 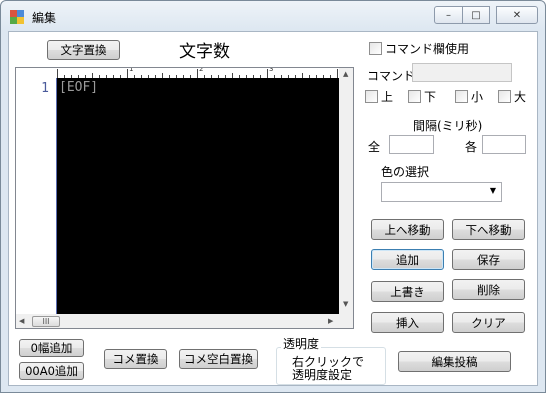 I want to click on close-icon: ✕, so click(x=517, y=15).